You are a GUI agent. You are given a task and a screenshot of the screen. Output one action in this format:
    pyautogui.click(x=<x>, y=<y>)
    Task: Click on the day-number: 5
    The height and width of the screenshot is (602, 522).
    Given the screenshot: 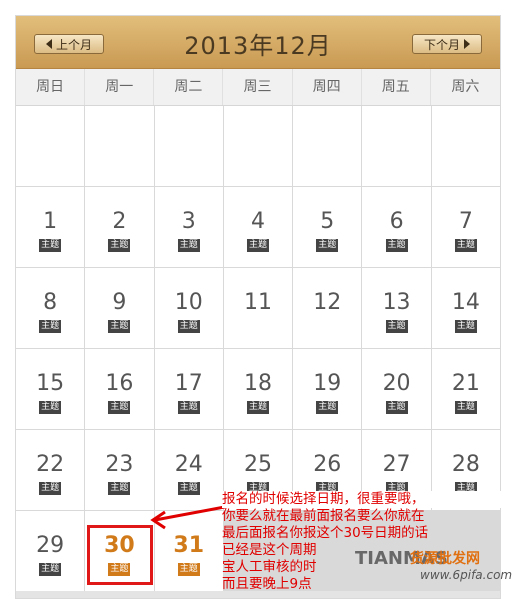 What is the action you would take?
    pyautogui.click(x=327, y=221)
    